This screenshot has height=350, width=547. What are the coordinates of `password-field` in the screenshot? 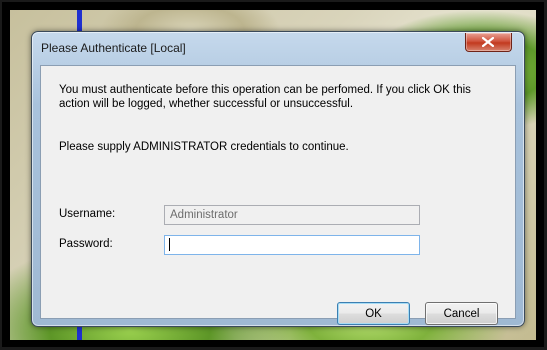 It's located at (292, 245).